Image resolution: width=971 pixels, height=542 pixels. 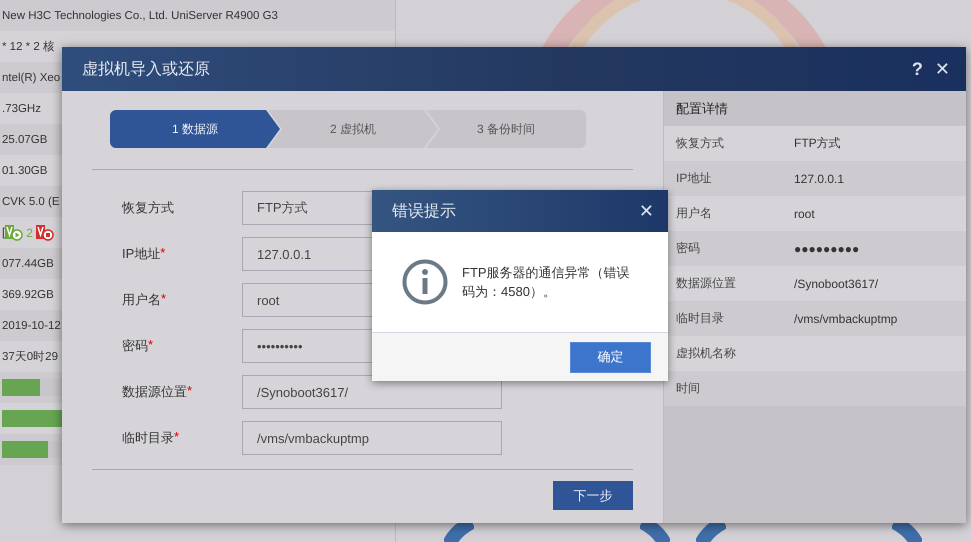 I want to click on detail-value: FTP方式, so click(x=817, y=143).